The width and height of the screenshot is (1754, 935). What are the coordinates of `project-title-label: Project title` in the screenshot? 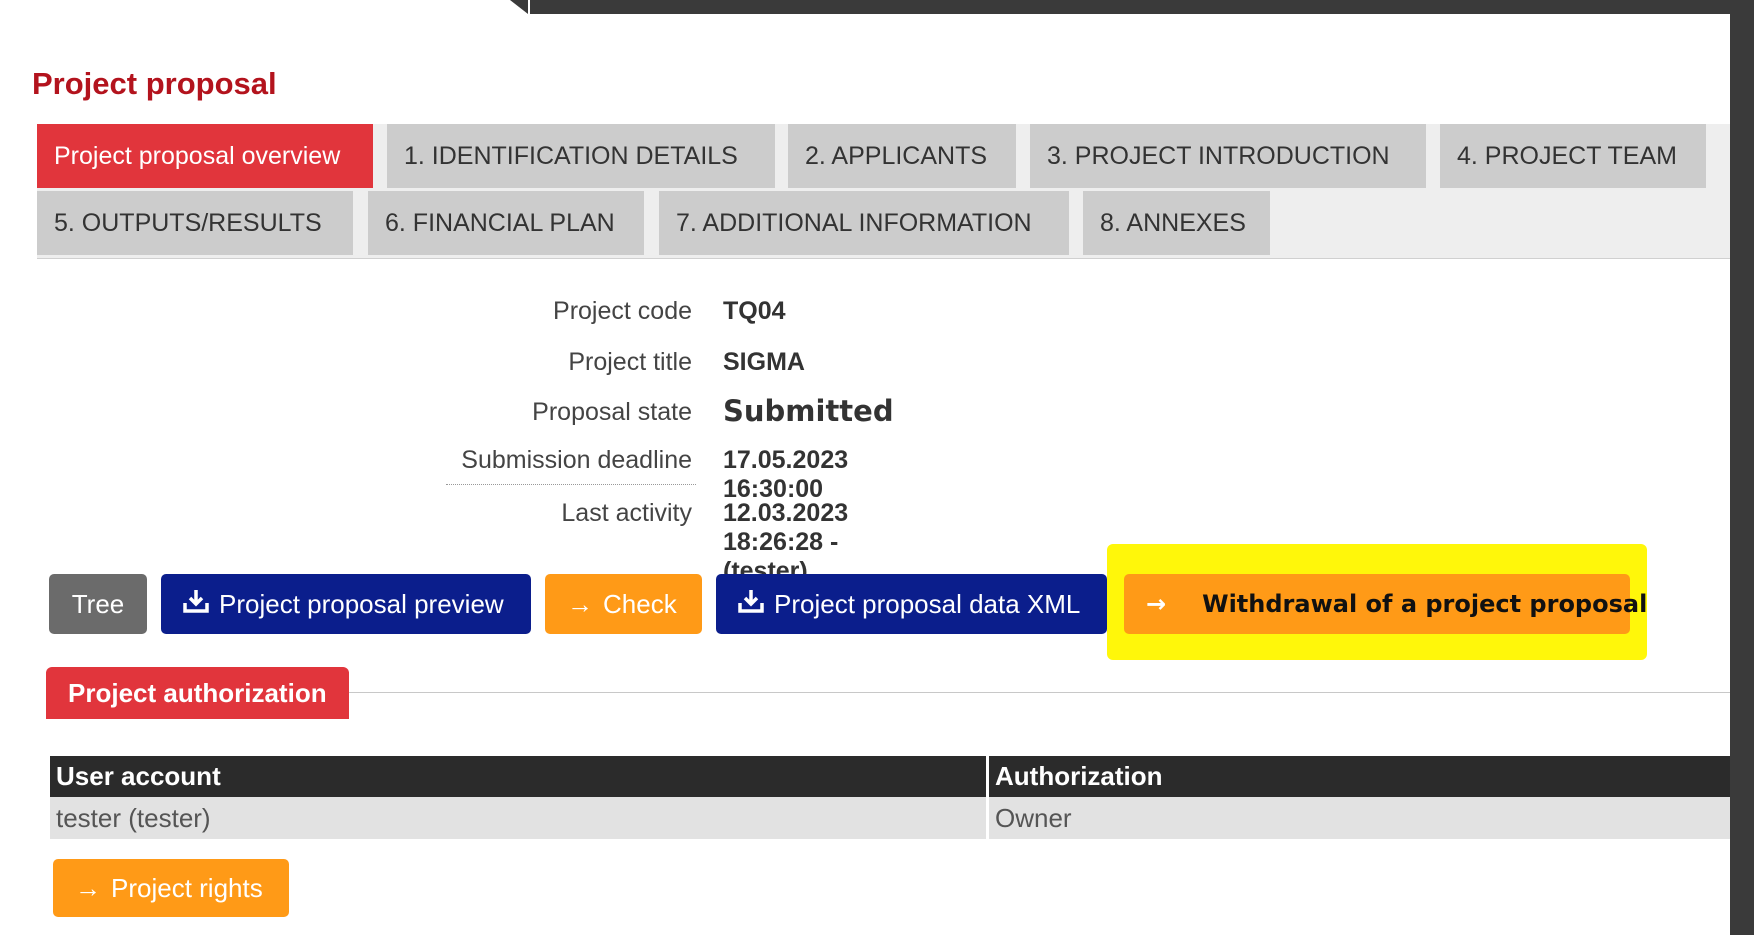 It's located at (630, 362).